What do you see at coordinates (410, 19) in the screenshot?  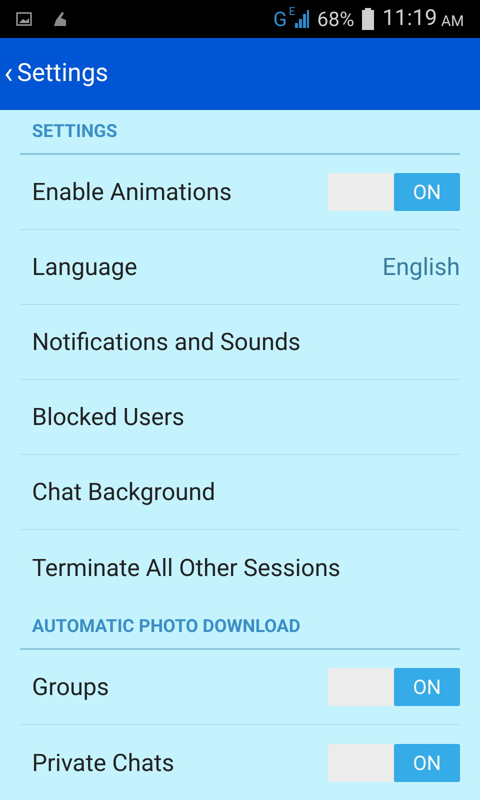 I see `clock-time: 11:19` at bounding box center [410, 19].